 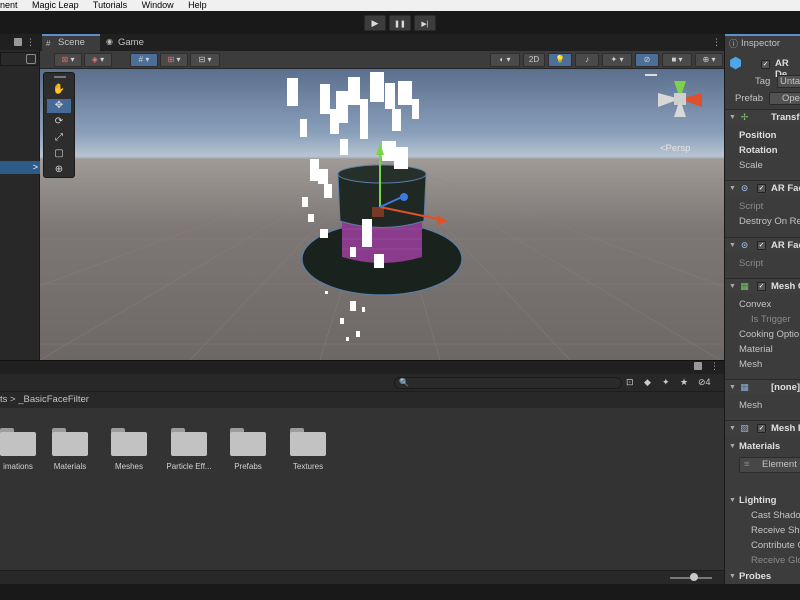 I want to click on breadcrumb: ts > _BasicFaceFilter, so click(x=362, y=400).